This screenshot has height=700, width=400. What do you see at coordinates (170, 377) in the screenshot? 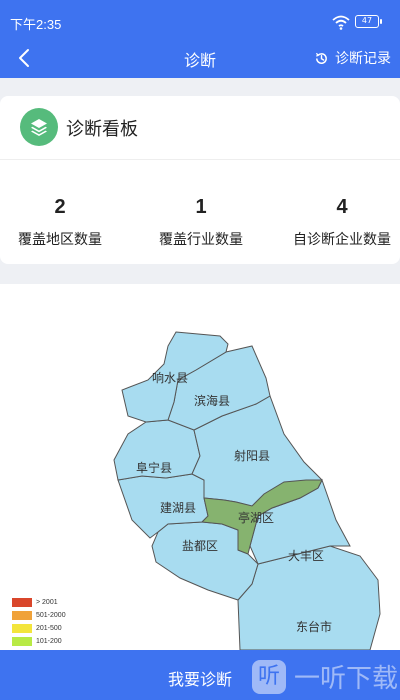
I see `map-label: 响水县` at bounding box center [170, 377].